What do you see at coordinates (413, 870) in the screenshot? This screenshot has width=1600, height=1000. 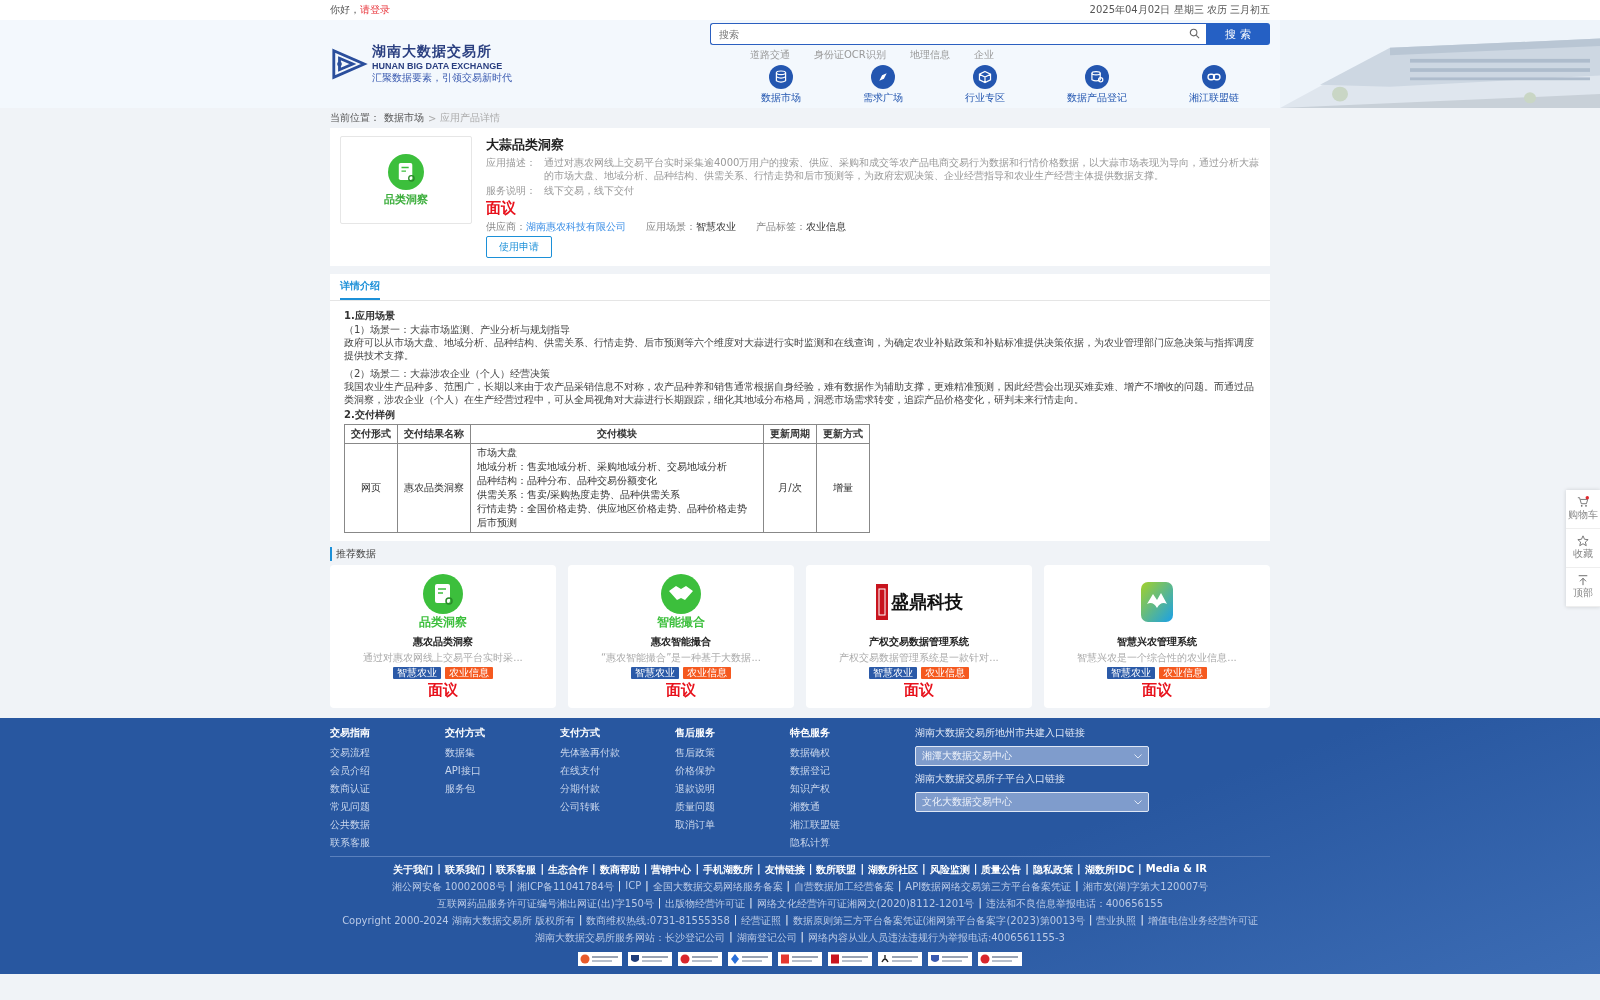 I see `footer-link: 关于我们` at bounding box center [413, 870].